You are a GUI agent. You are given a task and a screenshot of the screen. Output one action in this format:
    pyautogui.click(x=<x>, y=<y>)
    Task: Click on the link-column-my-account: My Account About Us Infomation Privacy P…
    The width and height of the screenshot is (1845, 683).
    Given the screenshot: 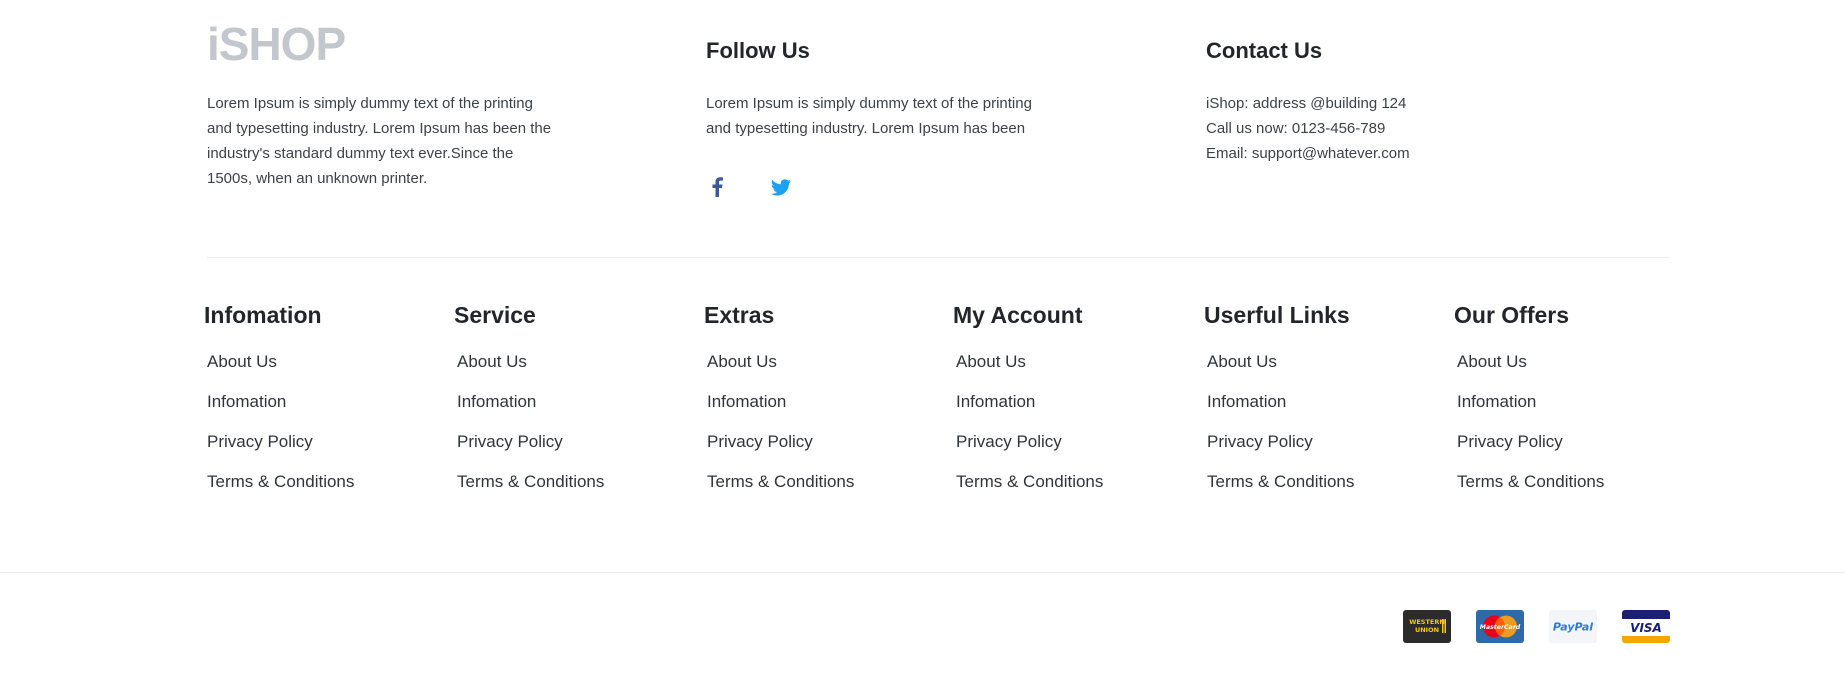 What is the action you would take?
    pyautogui.click(x=1073, y=406)
    